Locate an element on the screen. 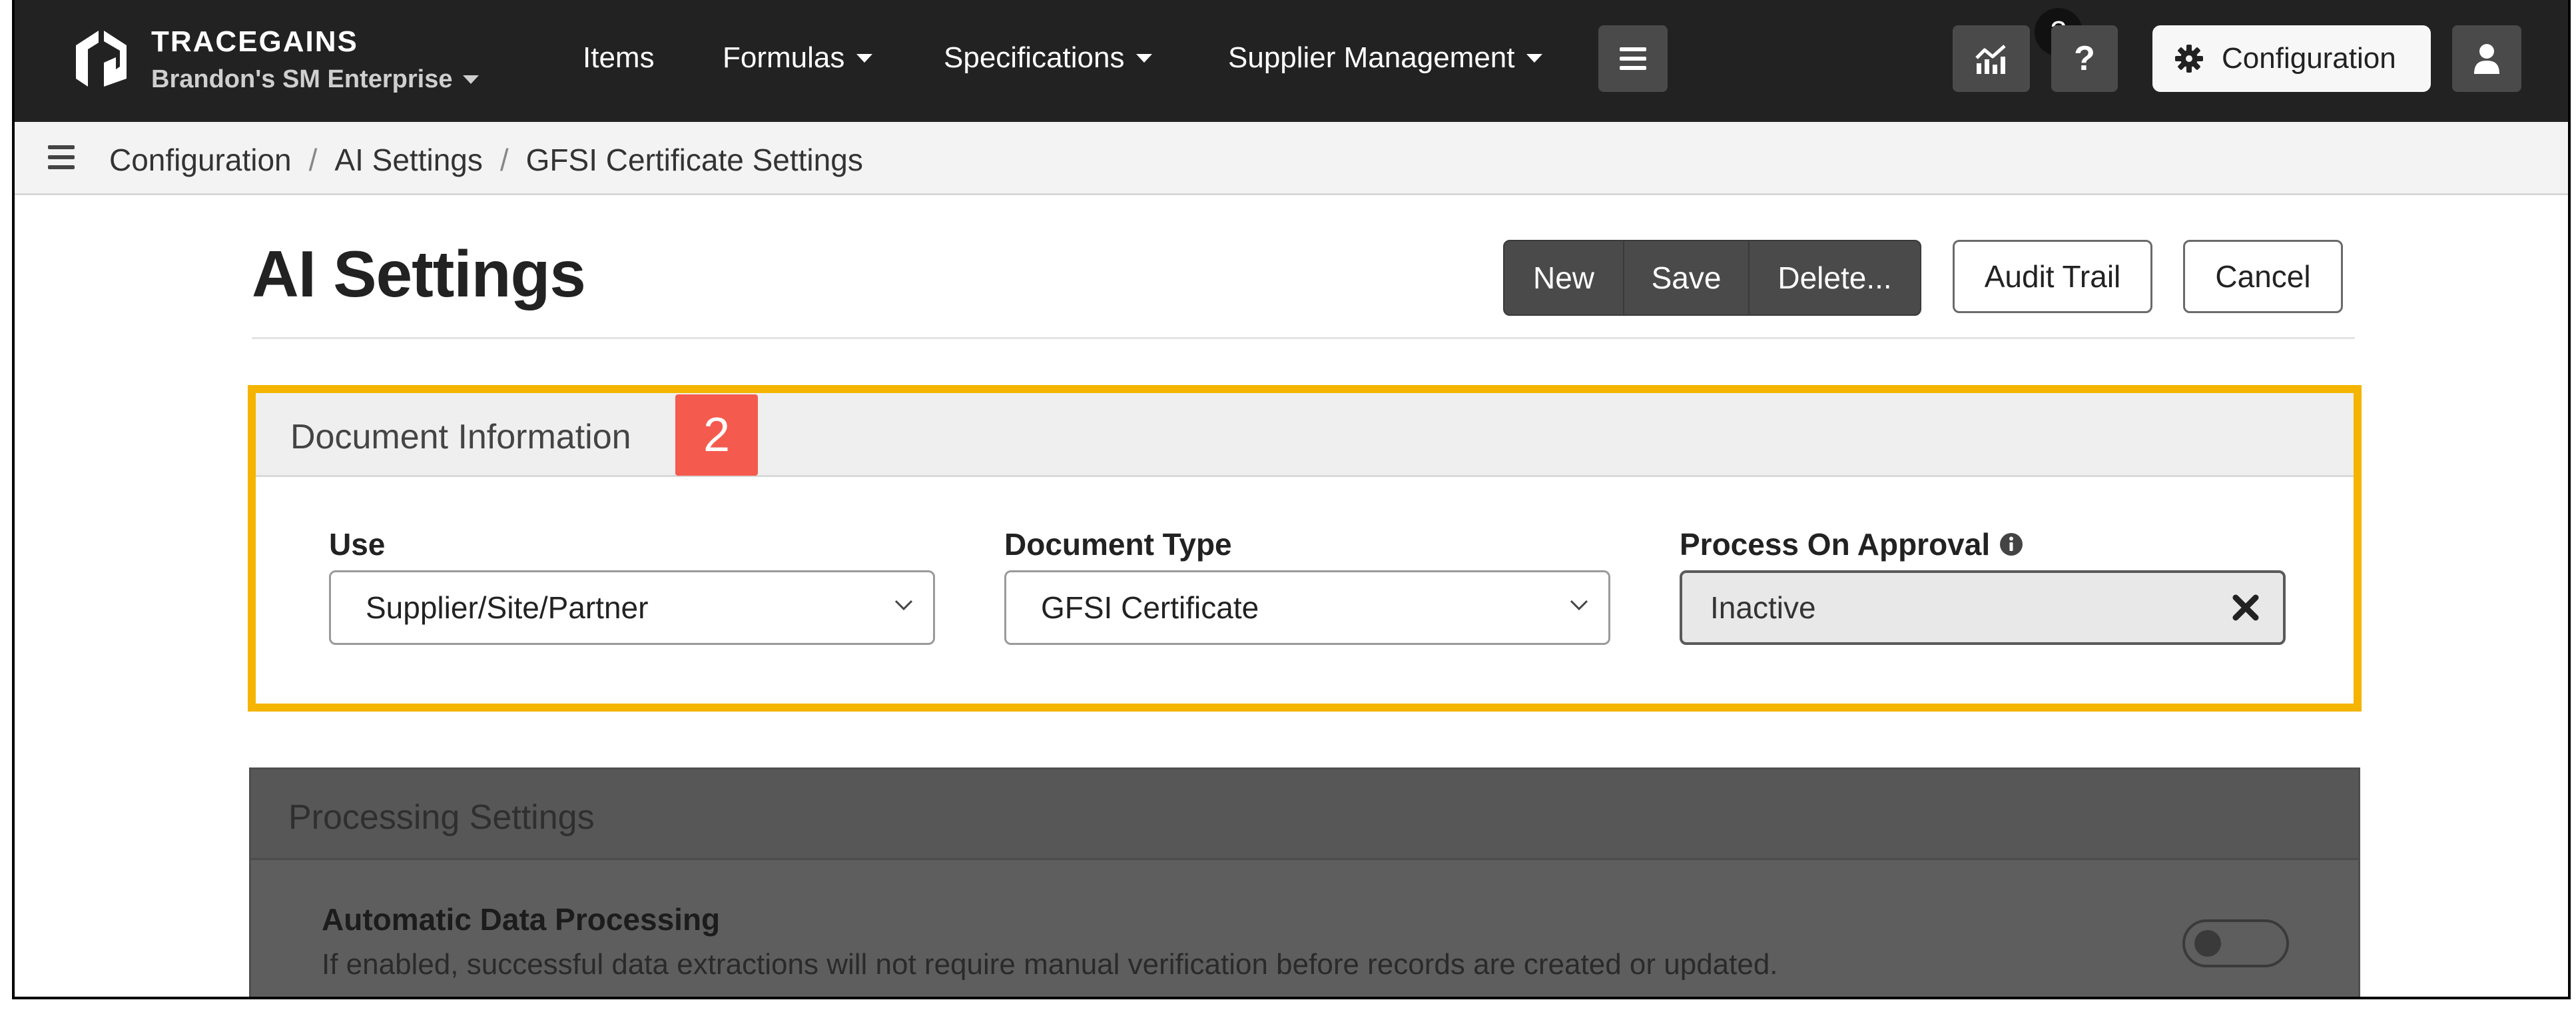 The height and width of the screenshot is (1014, 2576). help-icon: ? is located at coordinates (2084, 58).